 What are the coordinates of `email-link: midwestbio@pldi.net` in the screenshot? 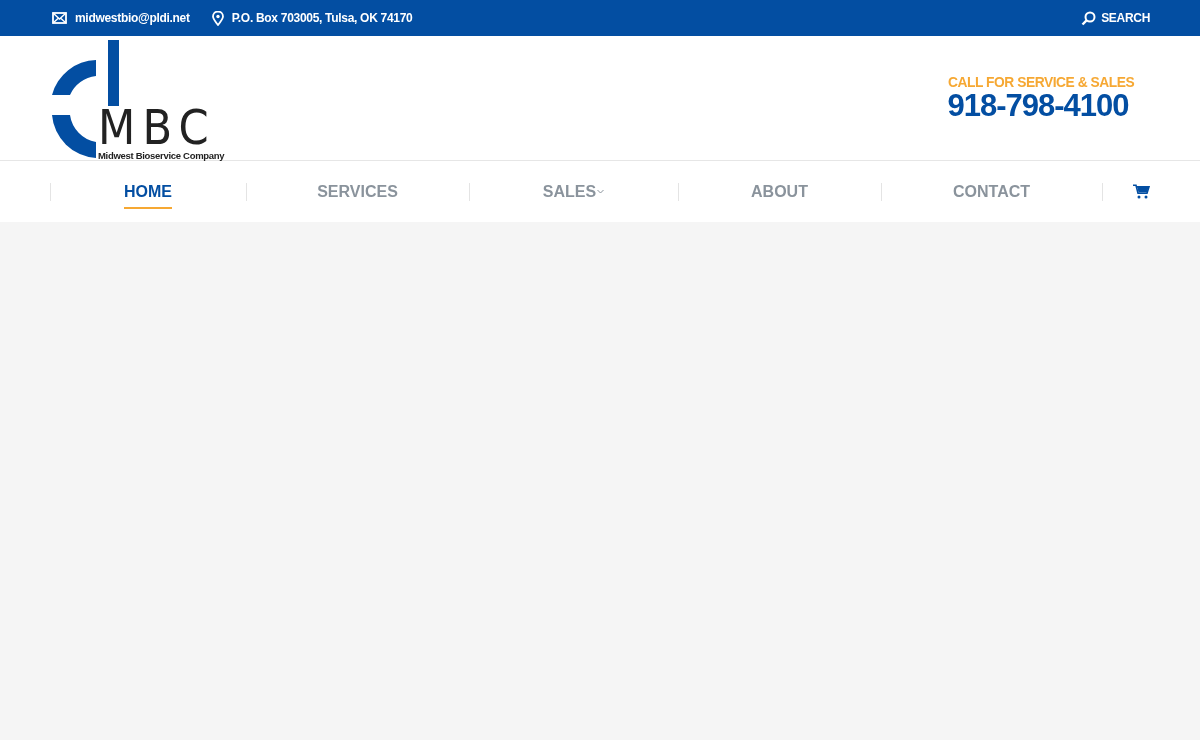 It's located at (132, 18).